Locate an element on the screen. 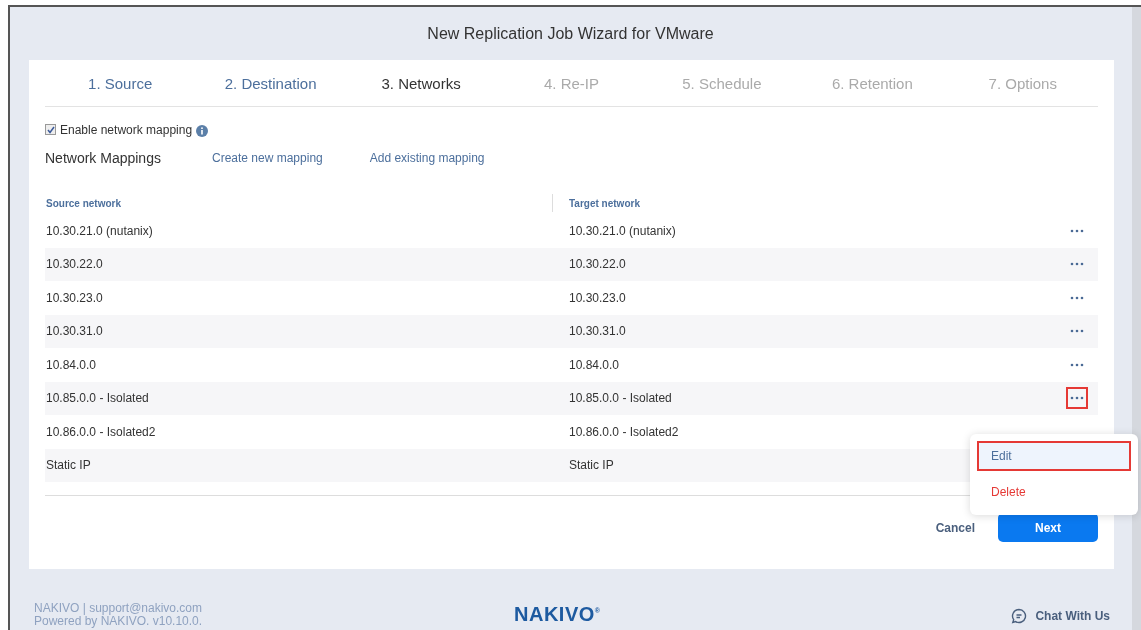 This screenshot has height=630, width=1141. next-button: Next is located at coordinates (1048, 527).